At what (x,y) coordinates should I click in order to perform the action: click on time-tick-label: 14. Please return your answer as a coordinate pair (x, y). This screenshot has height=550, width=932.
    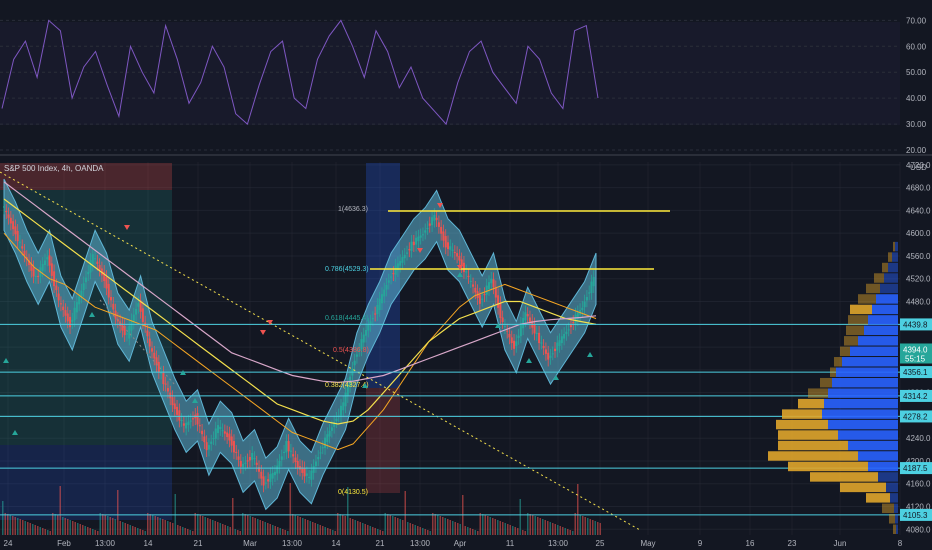
    Looking at the image, I should click on (336, 543).